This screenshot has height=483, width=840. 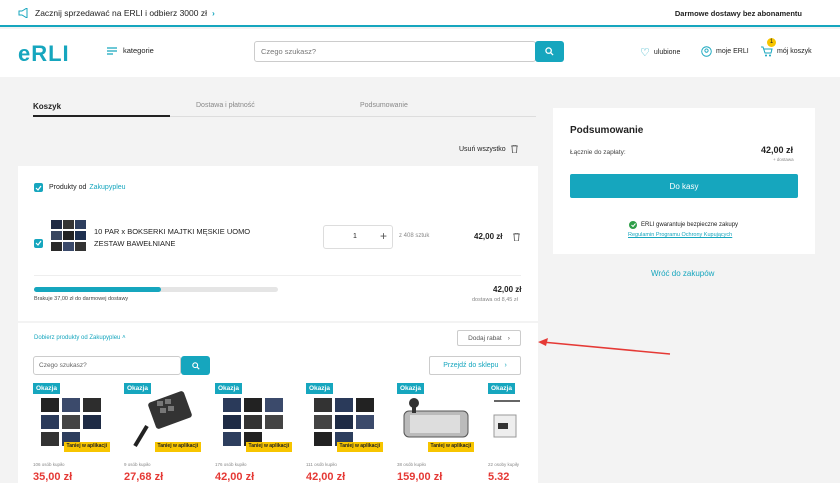 What do you see at coordinates (321, 464) in the screenshot?
I see `sold-count: 111 osób kupiło` at bounding box center [321, 464].